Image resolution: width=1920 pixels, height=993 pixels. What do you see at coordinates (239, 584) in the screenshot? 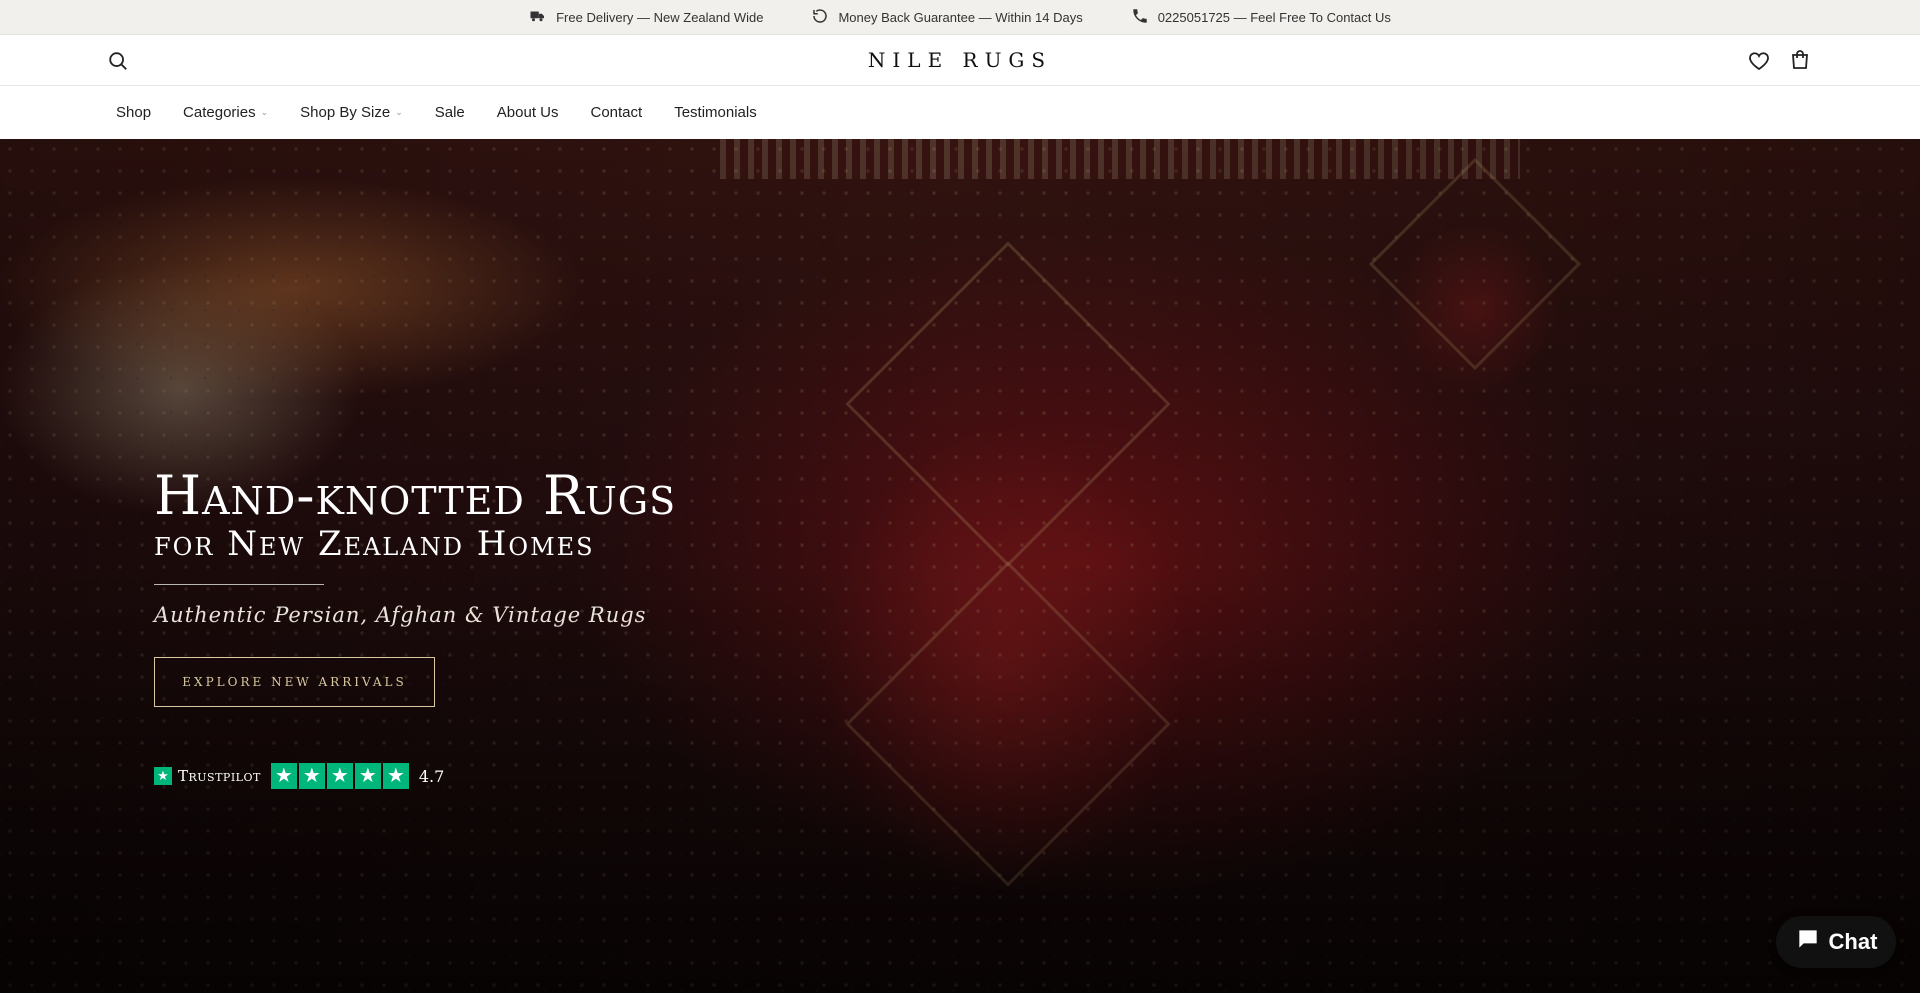
I see `divider` at bounding box center [239, 584].